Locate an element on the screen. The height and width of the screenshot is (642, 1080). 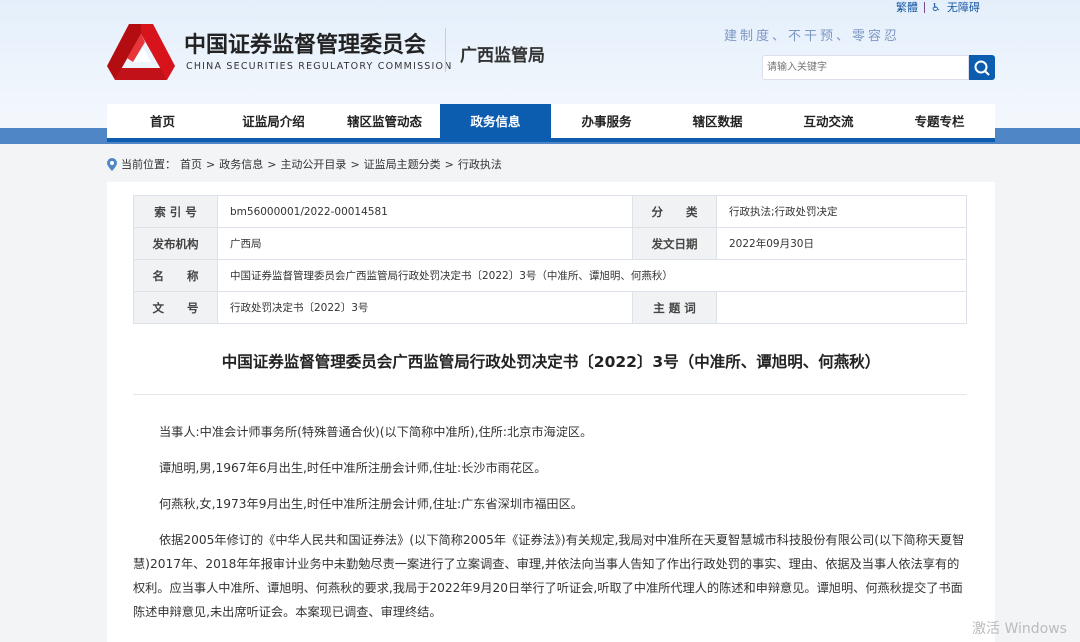
traditional-chinese-link: 繁體 is located at coordinates (907, 7).